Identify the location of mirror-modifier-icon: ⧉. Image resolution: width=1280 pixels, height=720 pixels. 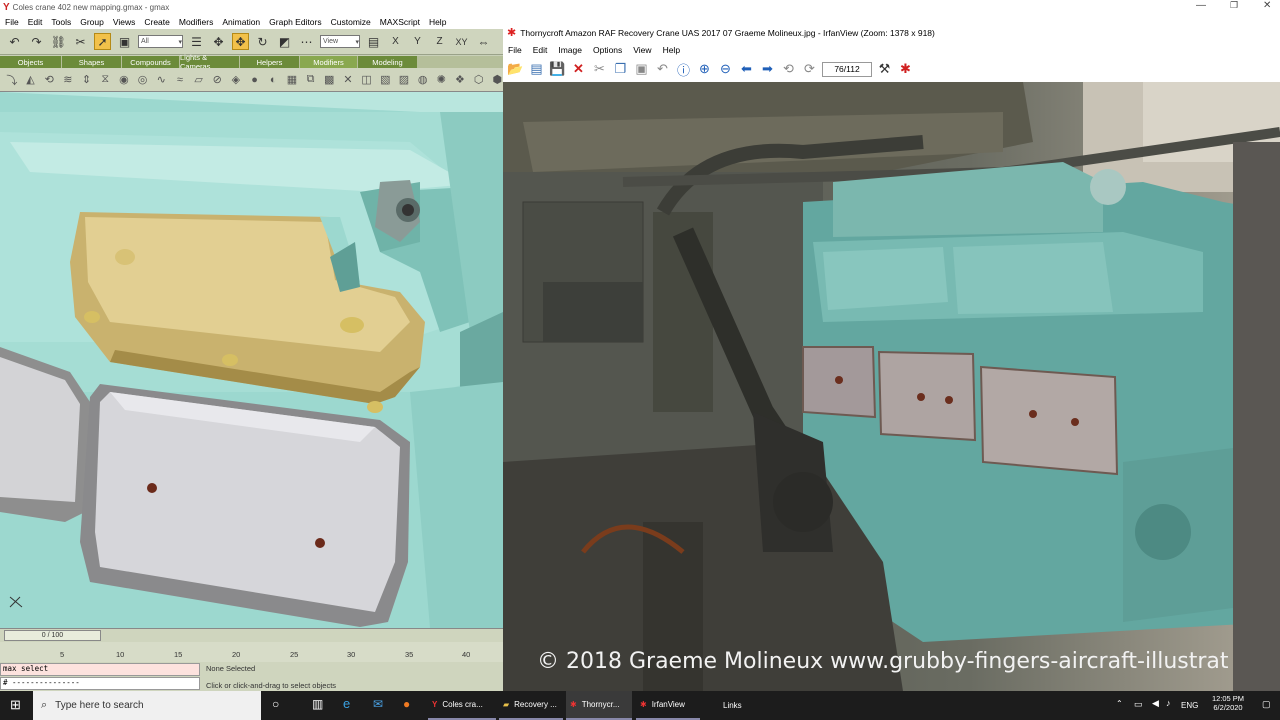
(311, 79).